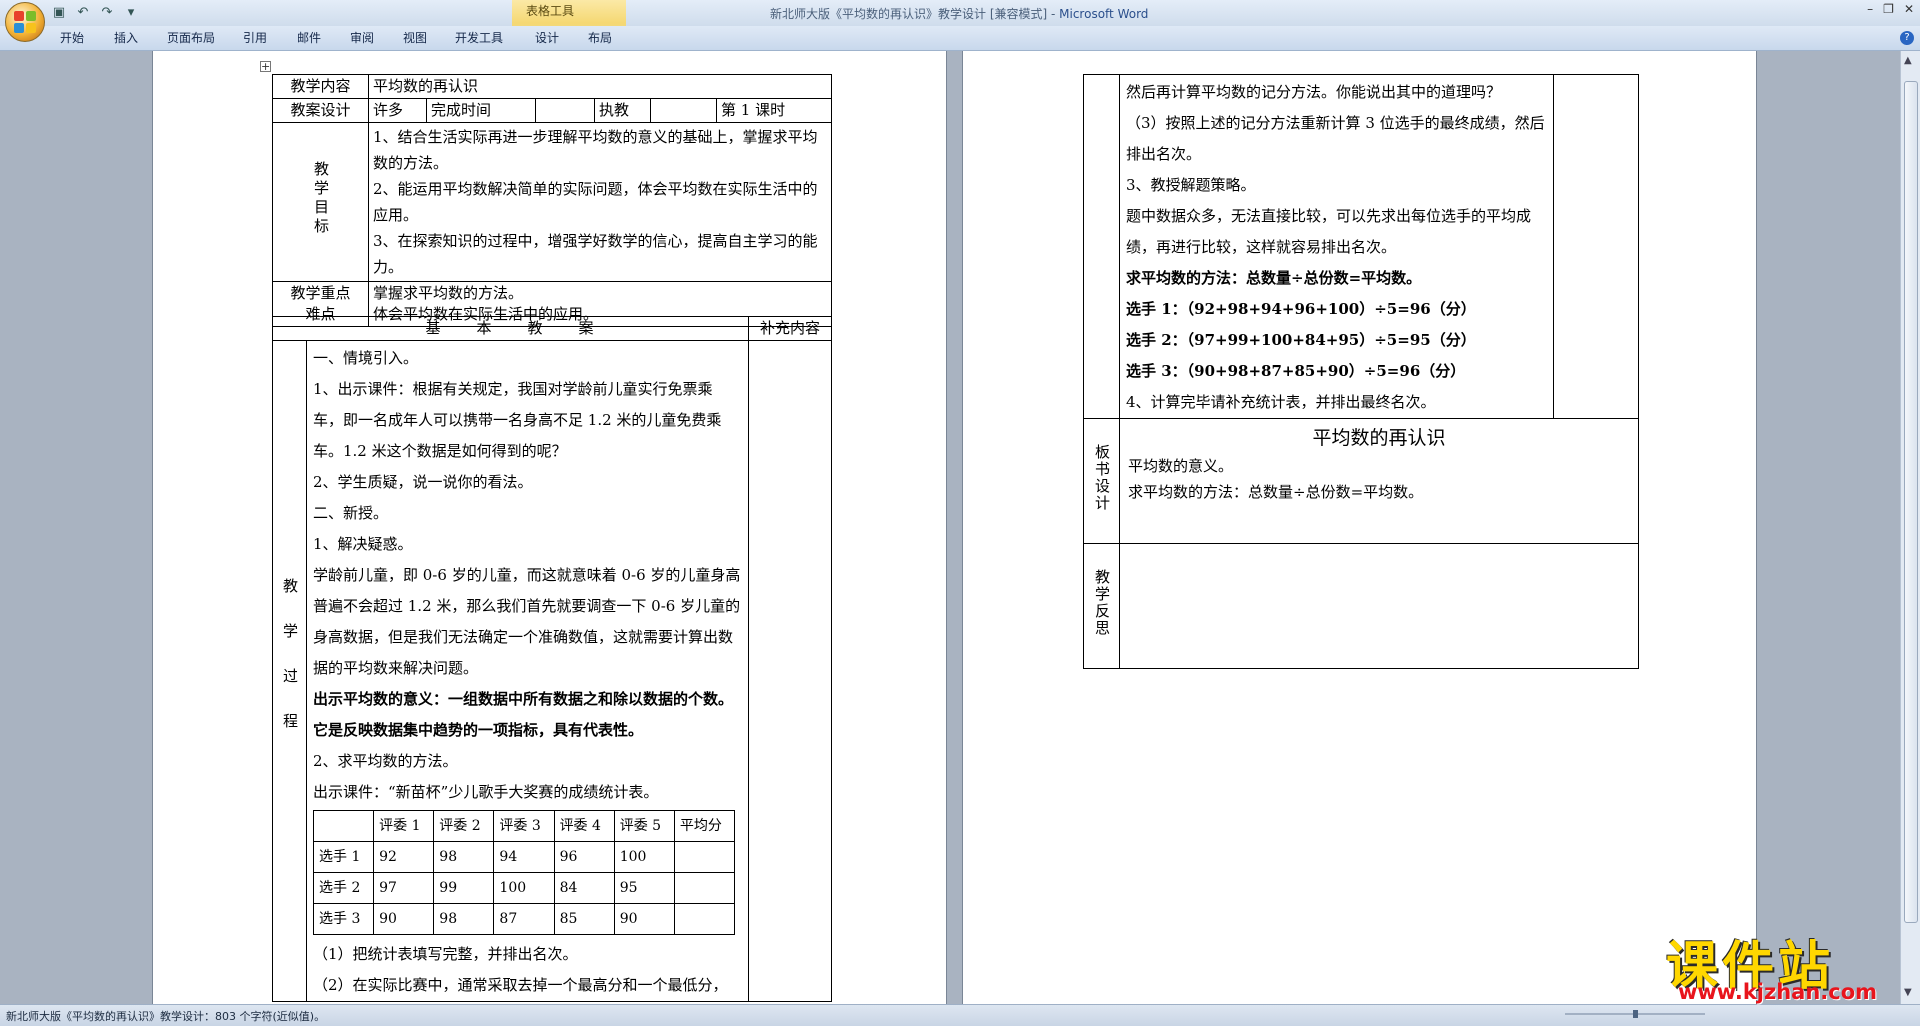 The width and height of the screenshot is (1920, 1026). I want to click on vertical-scrollbar: ▲ ▼, so click(1910, 527).